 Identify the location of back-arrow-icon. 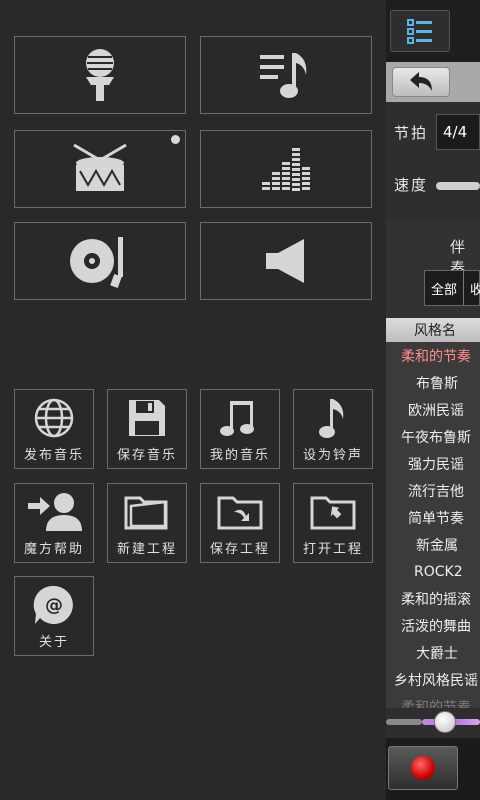
(421, 82).